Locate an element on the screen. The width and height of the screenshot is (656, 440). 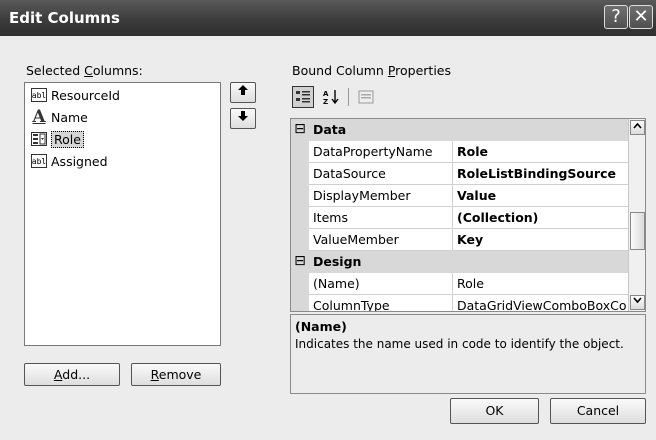
chevron-down-icon is located at coordinates (637, 300).